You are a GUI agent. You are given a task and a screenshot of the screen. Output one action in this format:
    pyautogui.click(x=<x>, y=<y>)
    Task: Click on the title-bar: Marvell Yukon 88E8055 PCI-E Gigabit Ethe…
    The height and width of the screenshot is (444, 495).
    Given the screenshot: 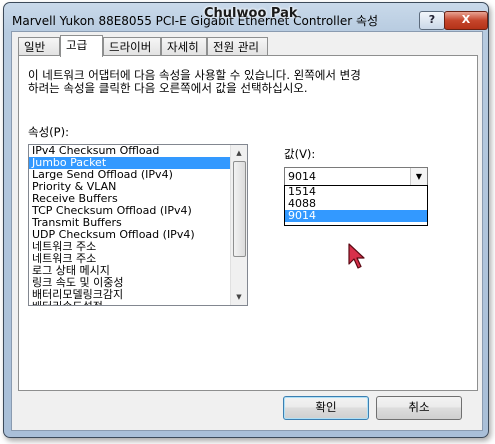 What is the action you would take?
    pyautogui.click(x=246, y=17)
    